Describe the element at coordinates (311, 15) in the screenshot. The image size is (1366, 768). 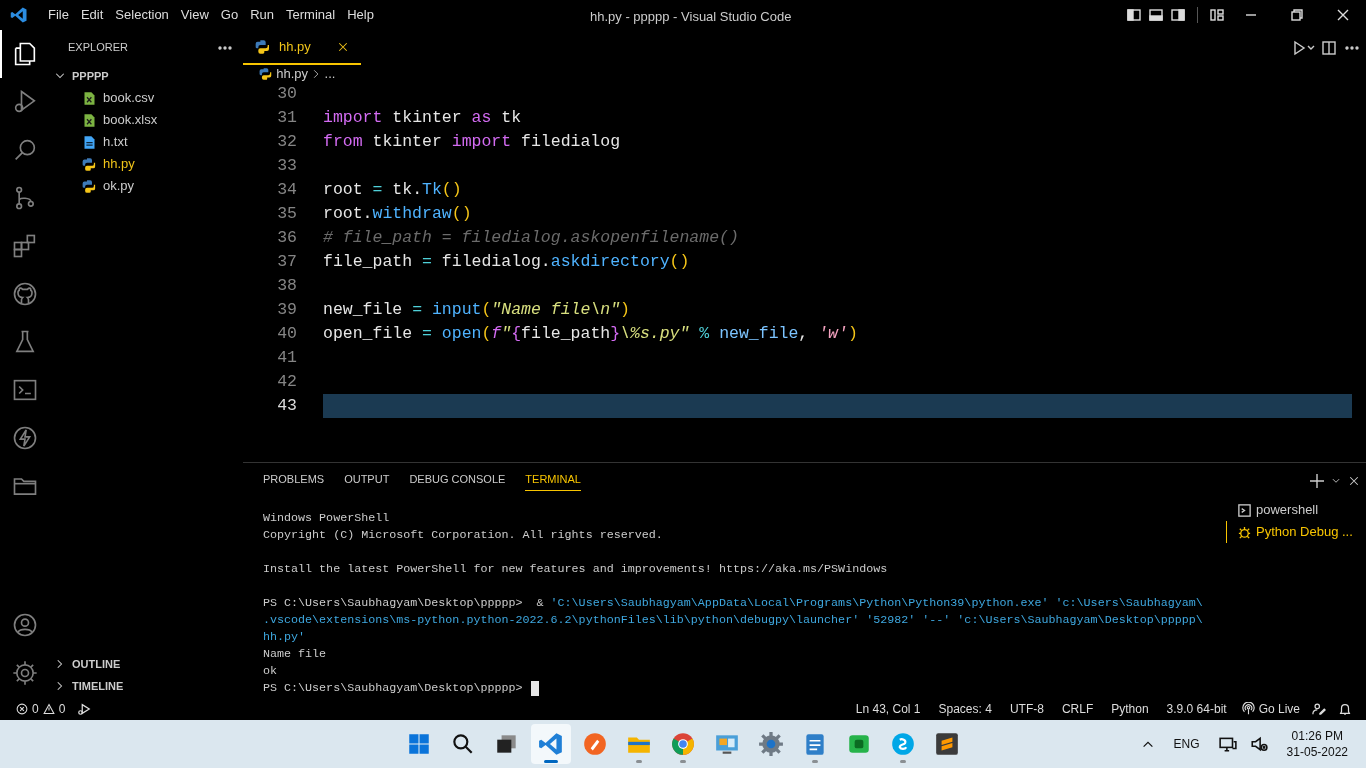
I see `menu-item: Terminal` at that location.